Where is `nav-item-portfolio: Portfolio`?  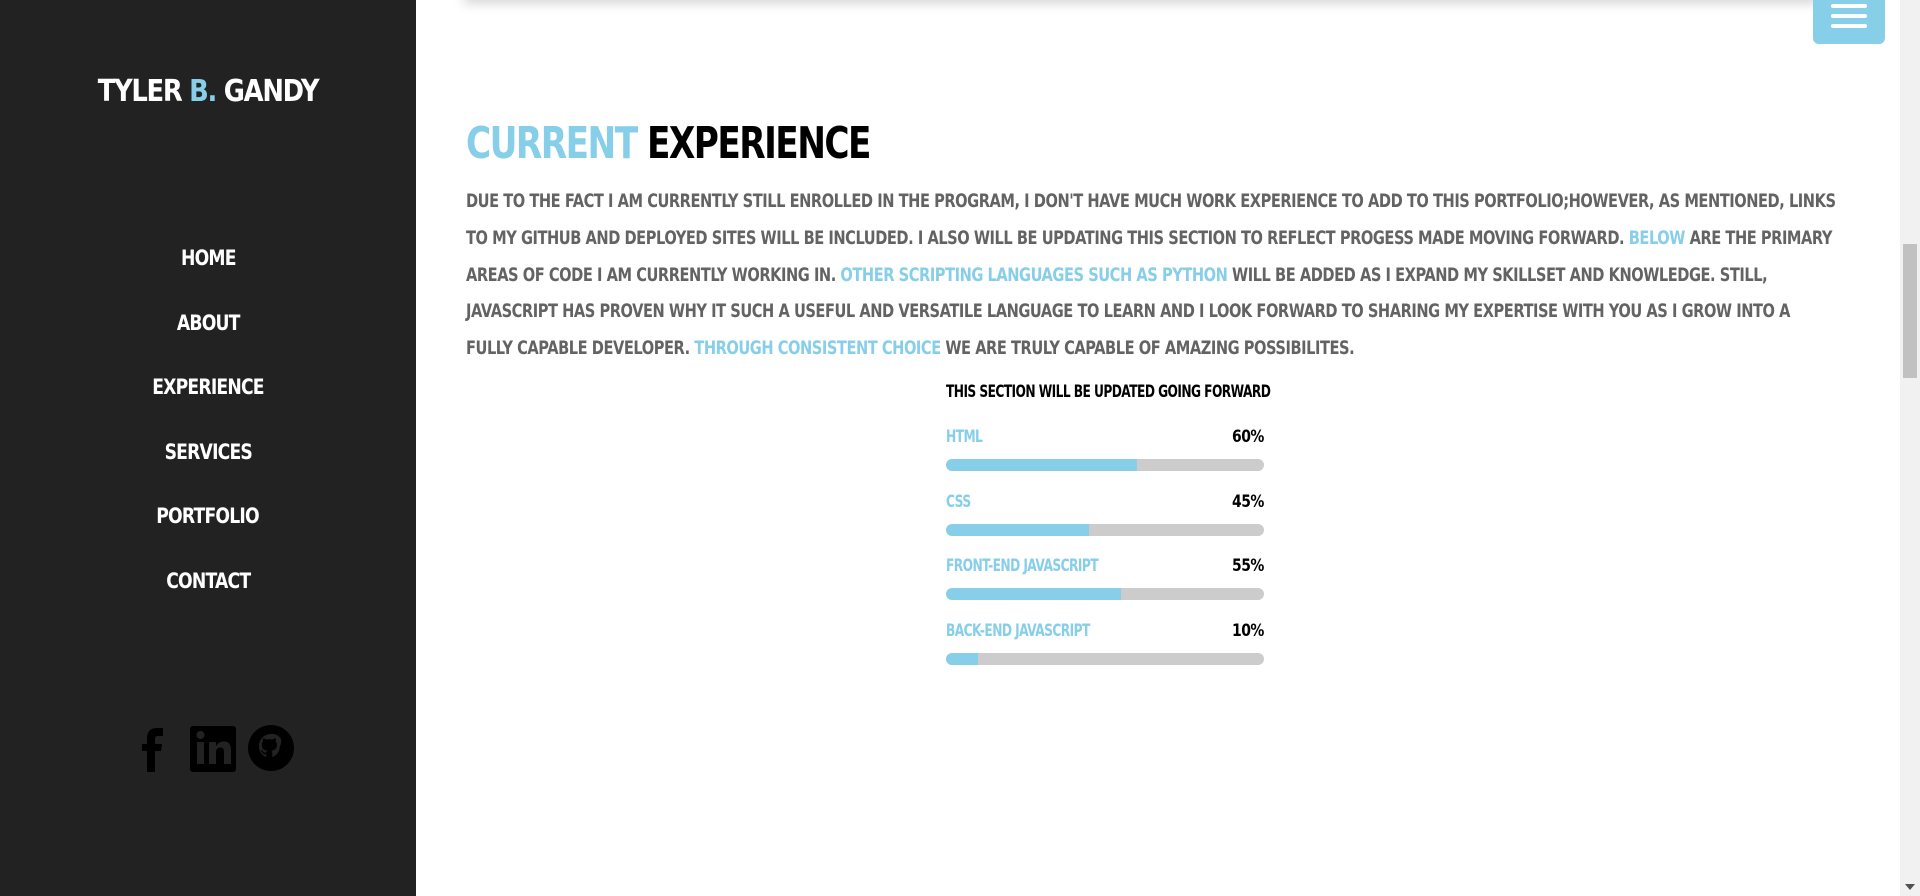
nav-item-portfolio: Portfolio is located at coordinates (208, 528).